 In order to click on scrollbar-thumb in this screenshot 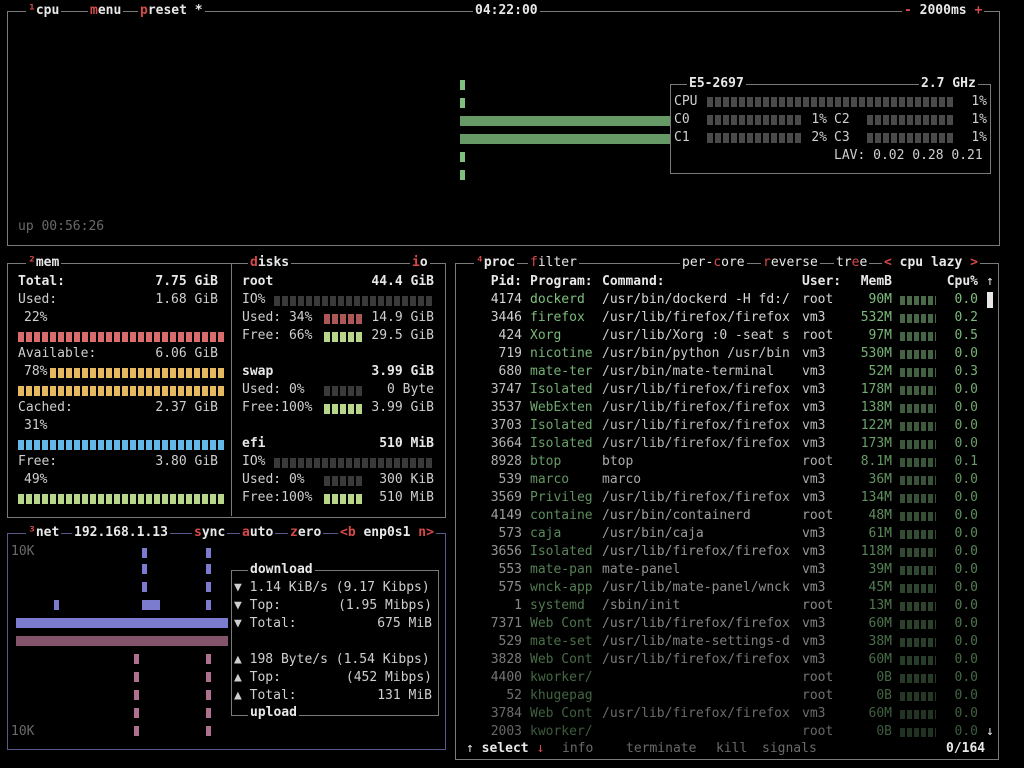, I will do `click(990, 300)`.